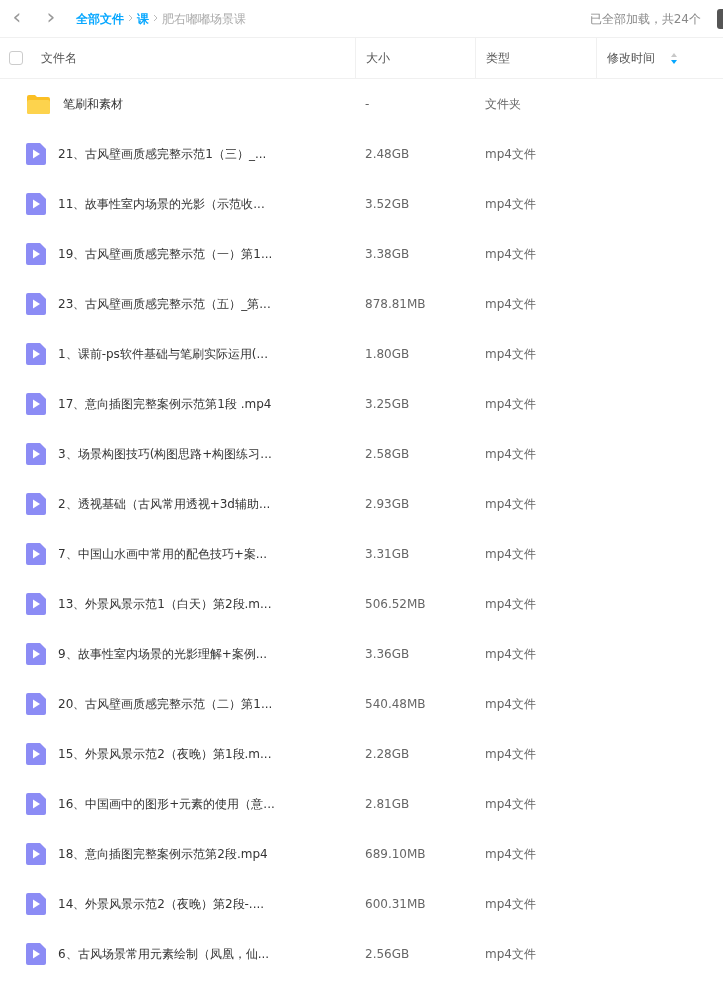 The image size is (723, 1005). I want to click on file-size: 3.38GB, so click(387, 254).